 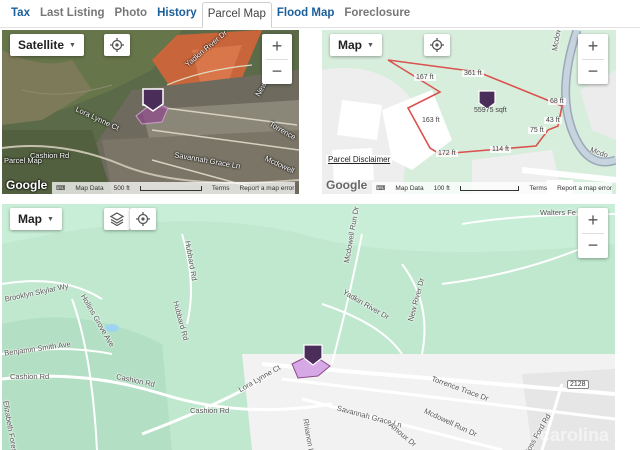 What do you see at coordinates (41, 45) in the screenshot?
I see `map-type-label: Satellite` at bounding box center [41, 45].